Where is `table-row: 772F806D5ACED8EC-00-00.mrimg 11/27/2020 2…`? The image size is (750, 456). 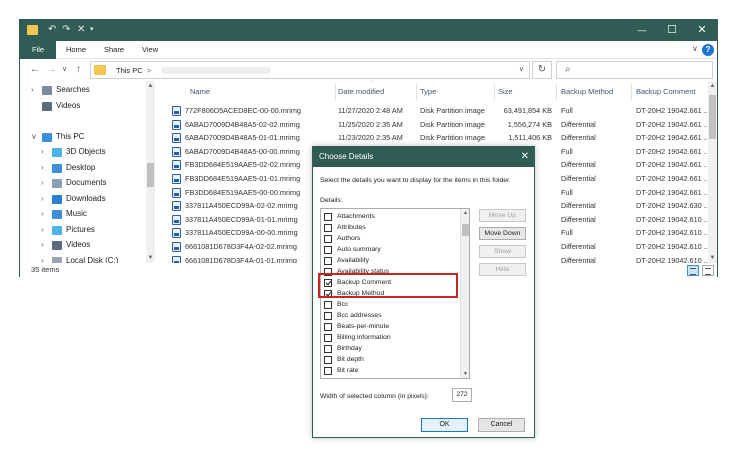
table-row: 772F806D5ACED8EC-00-00.mrimg 11/27/2020 2… is located at coordinates (434, 111).